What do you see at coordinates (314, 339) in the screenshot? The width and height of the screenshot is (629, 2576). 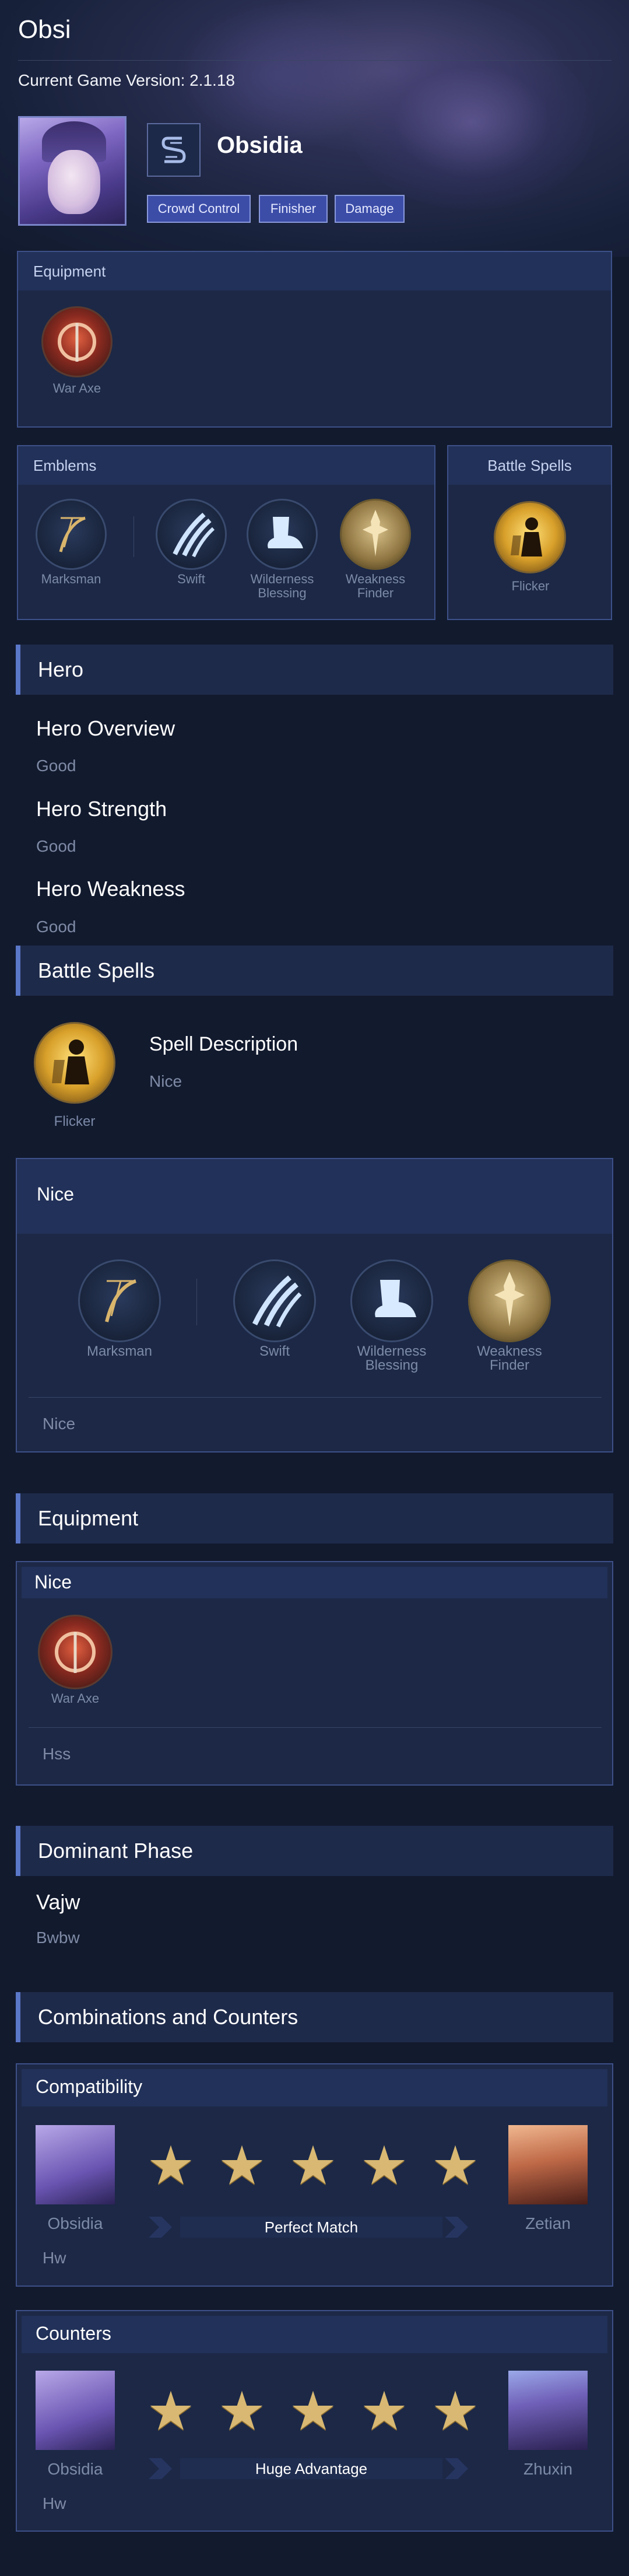 I see `equipment-card: Equipment War Axe` at bounding box center [314, 339].